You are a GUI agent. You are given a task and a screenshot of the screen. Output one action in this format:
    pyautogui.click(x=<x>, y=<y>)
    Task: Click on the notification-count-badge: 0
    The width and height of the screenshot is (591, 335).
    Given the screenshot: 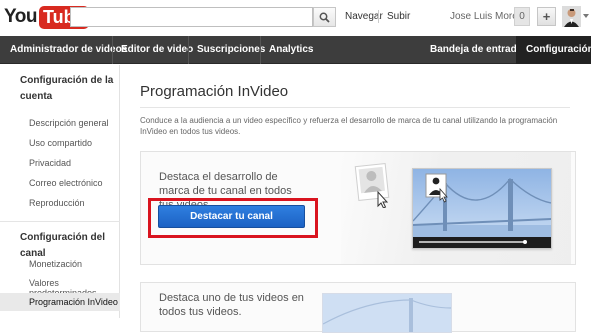 What is the action you would take?
    pyautogui.click(x=522, y=16)
    